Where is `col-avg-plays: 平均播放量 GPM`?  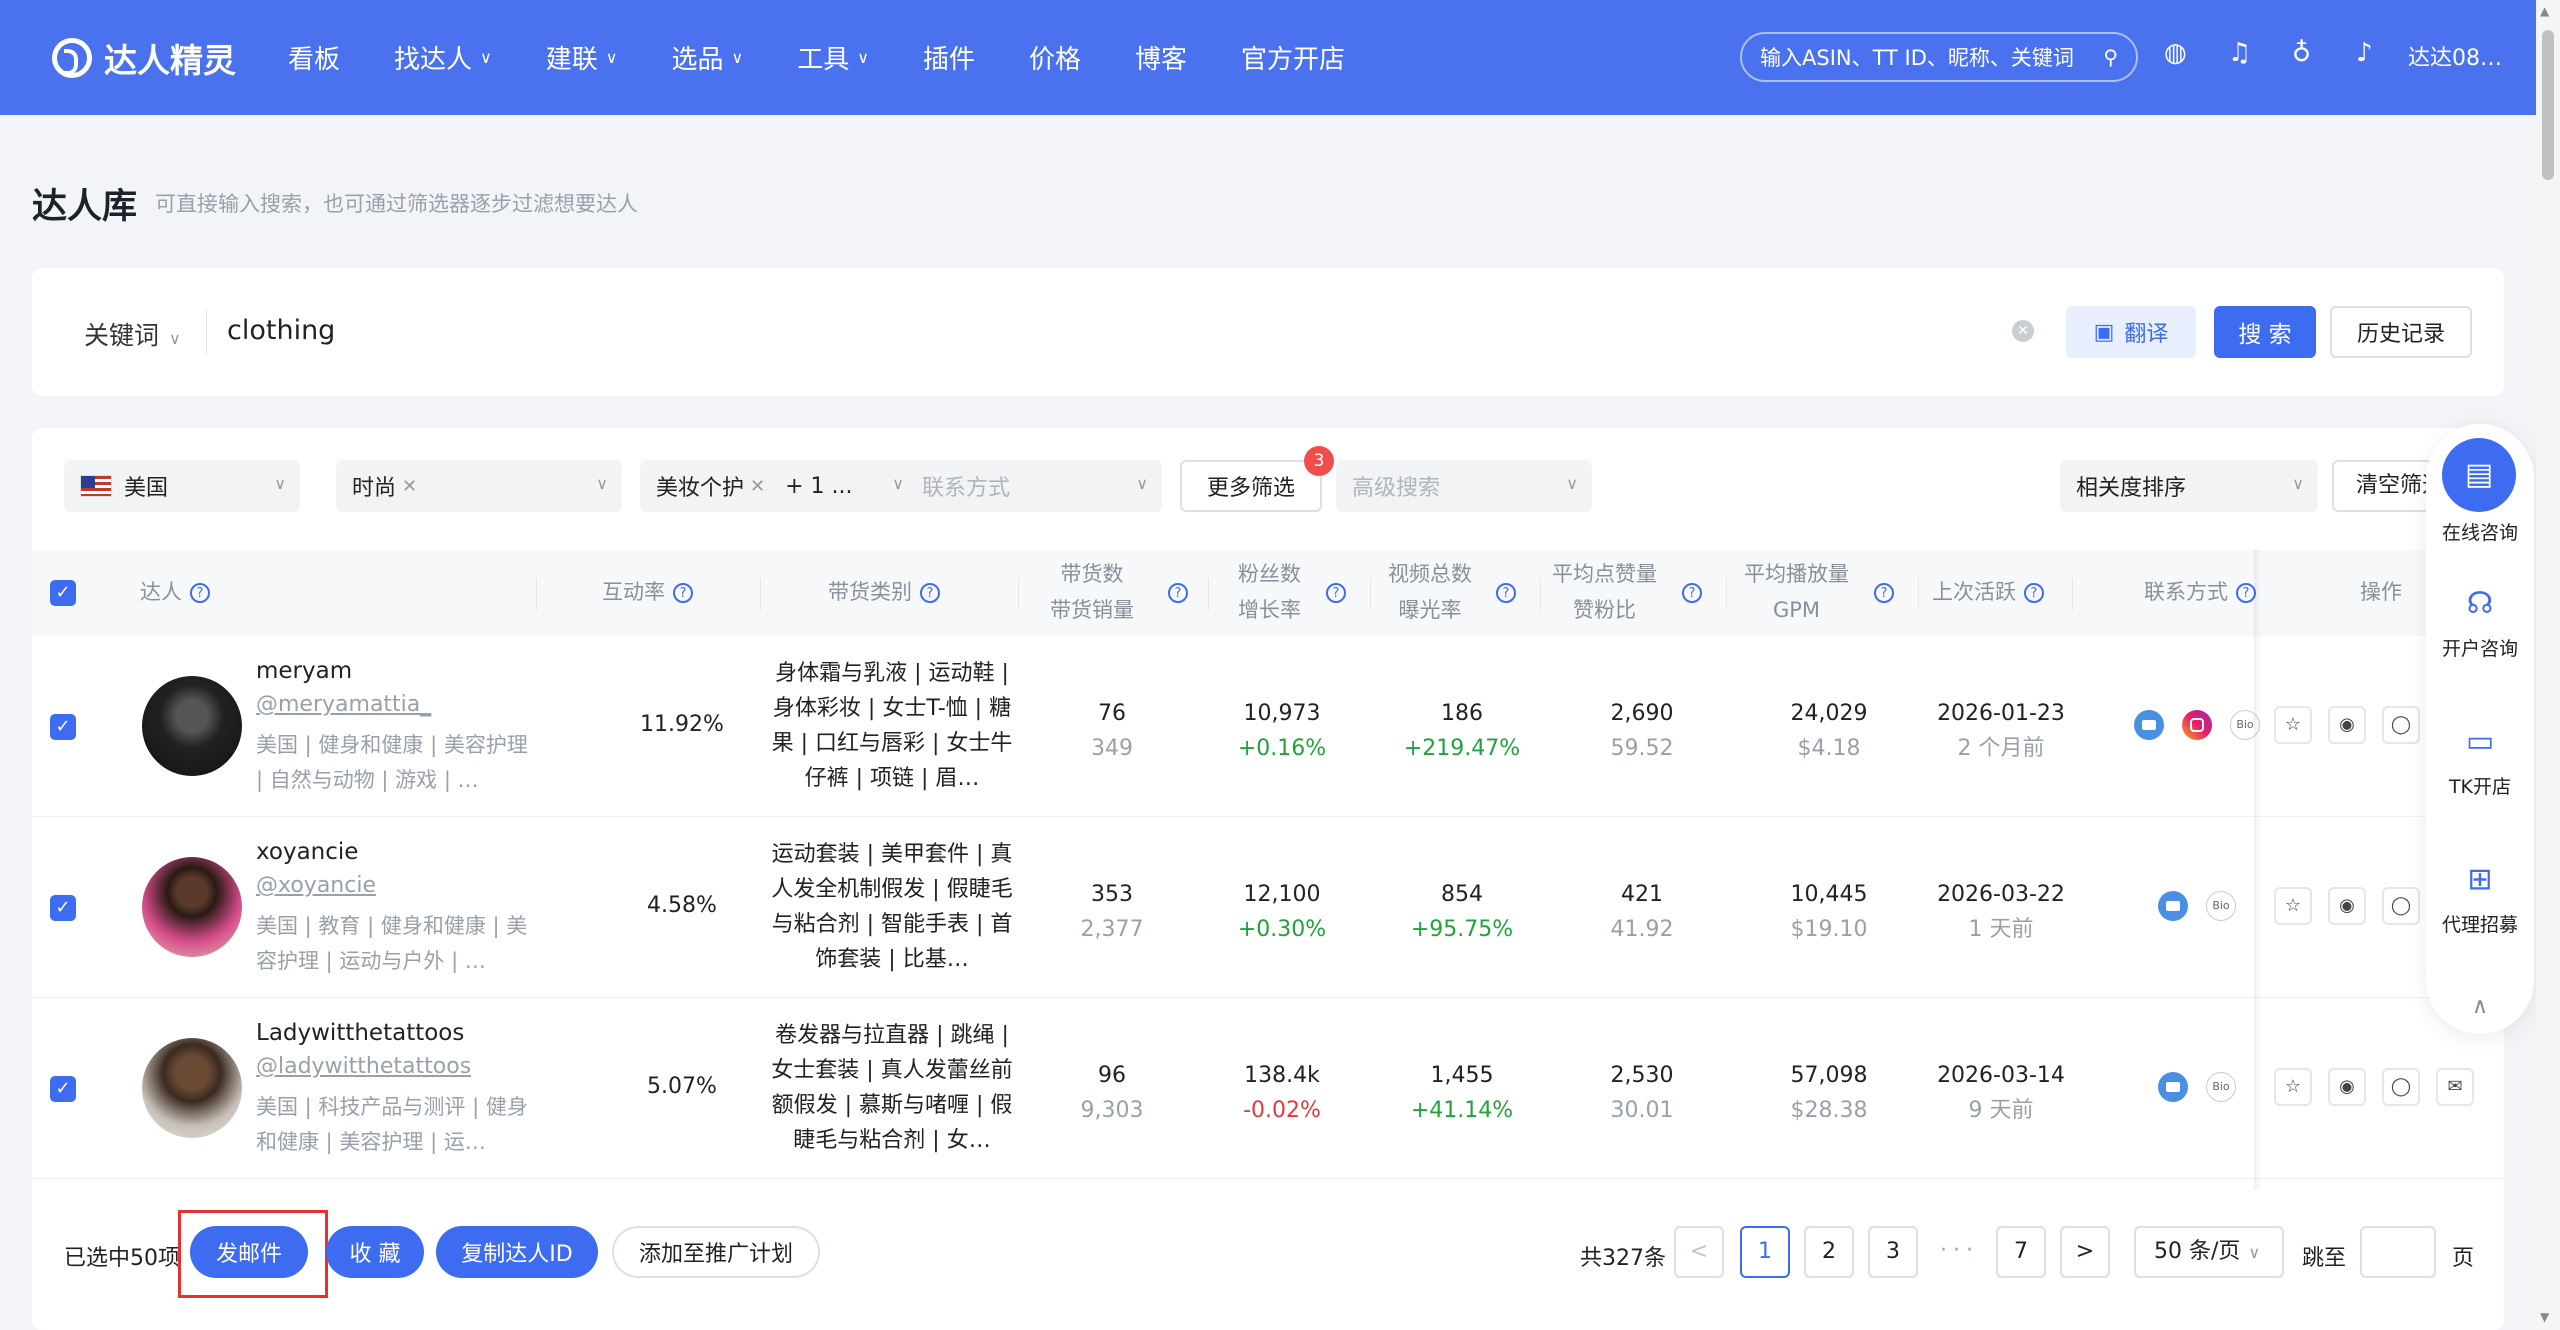
col-avg-plays: 平均播放量 GPM is located at coordinates (1796, 592).